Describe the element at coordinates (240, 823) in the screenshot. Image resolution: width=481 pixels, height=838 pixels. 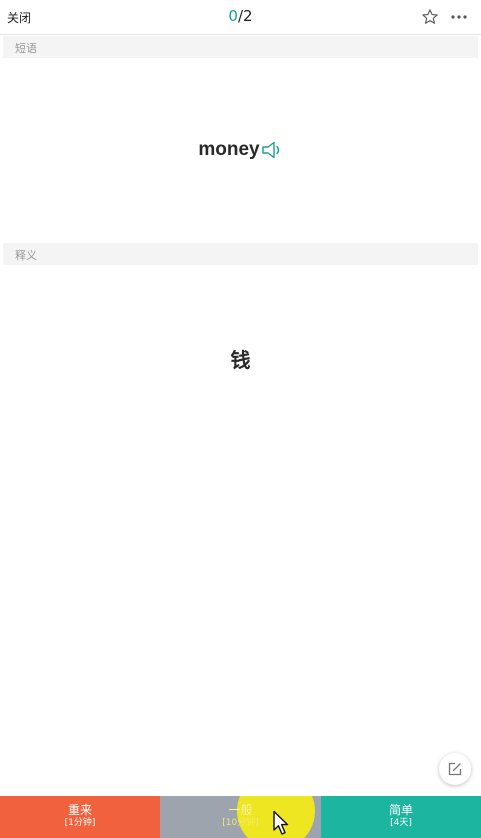
I see `good-button-interval: [10分钟]` at that location.